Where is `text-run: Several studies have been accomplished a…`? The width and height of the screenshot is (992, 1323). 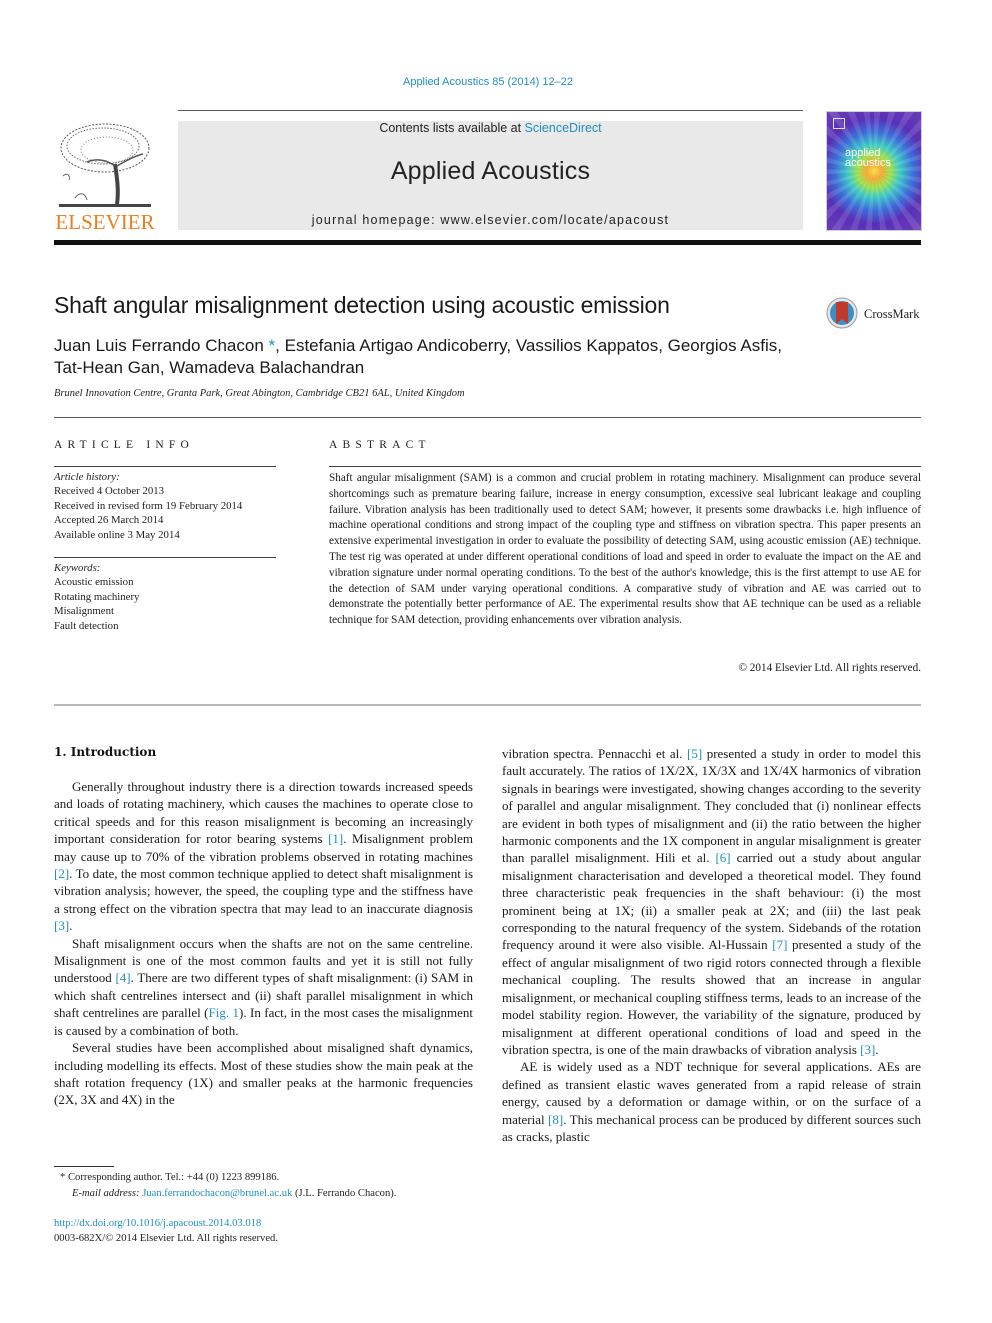 text-run: Several studies have been accomplished a… is located at coordinates (263, 1074).